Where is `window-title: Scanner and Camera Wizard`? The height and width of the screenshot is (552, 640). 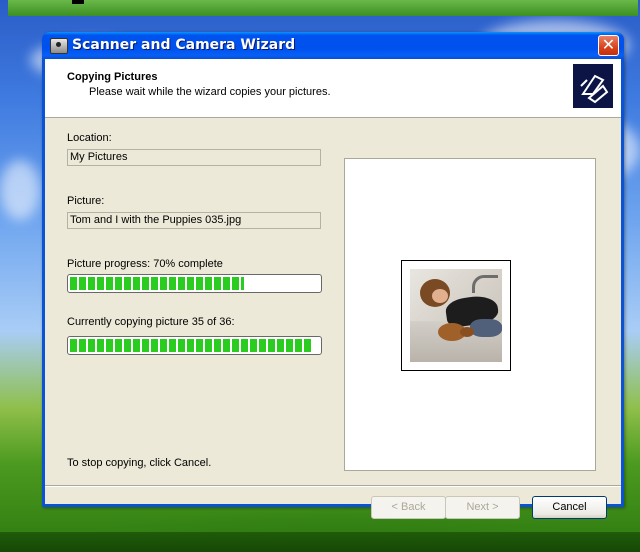
window-title: Scanner and Camera Wizard is located at coordinates (184, 45).